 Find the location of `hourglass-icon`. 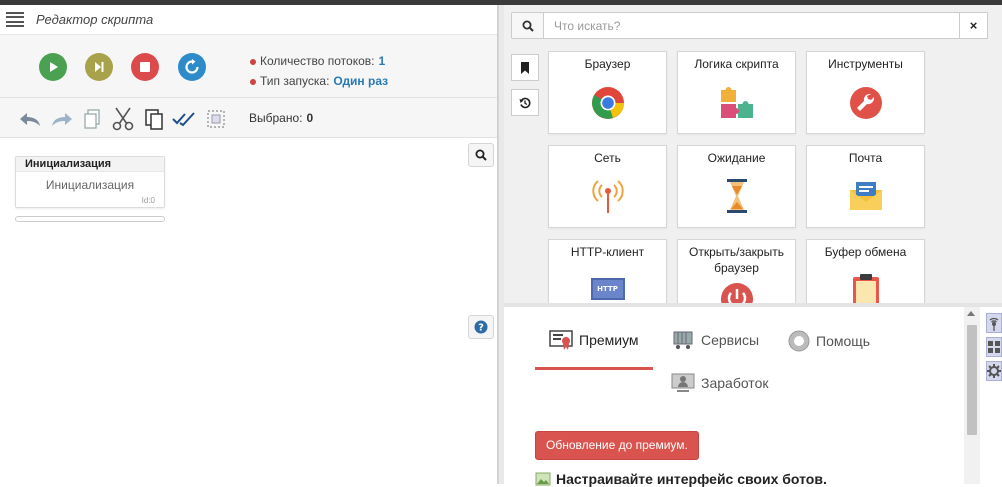

hourglass-icon is located at coordinates (736, 196).